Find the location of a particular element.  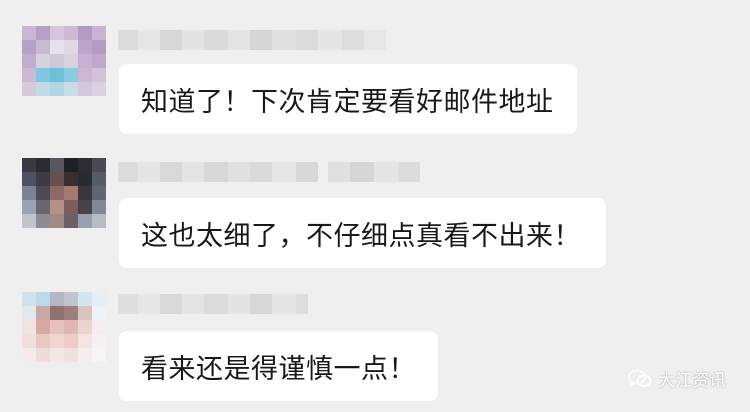

wechat-icon is located at coordinates (640, 379).